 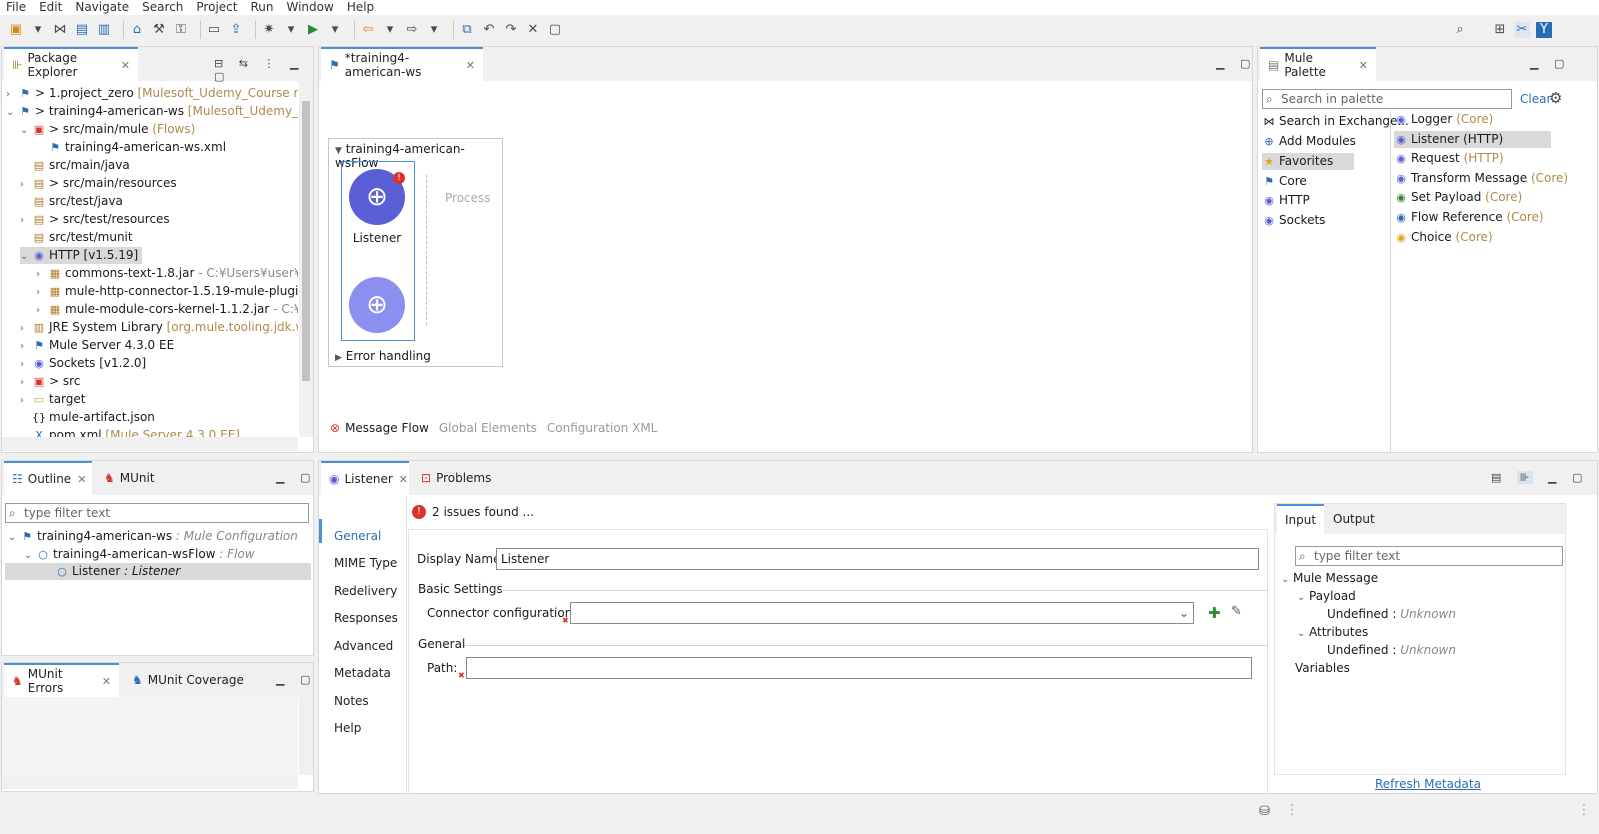 What do you see at coordinates (71, 64) in the screenshot?
I see `tab-package-explorer: ⊪ Package Explorer ✕` at bounding box center [71, 64].